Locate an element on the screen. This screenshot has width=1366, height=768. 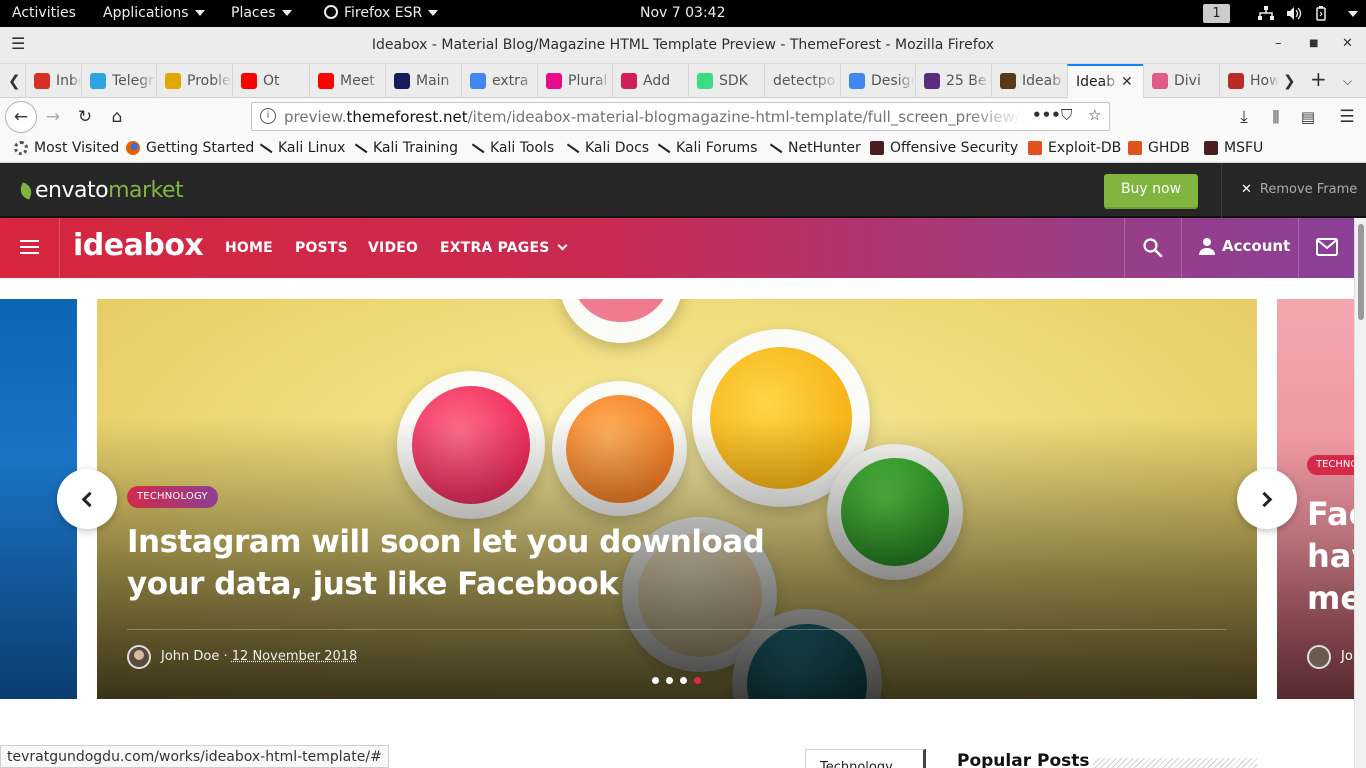
pocket-icon: ⛉ is located at coordinates (1066, 115).